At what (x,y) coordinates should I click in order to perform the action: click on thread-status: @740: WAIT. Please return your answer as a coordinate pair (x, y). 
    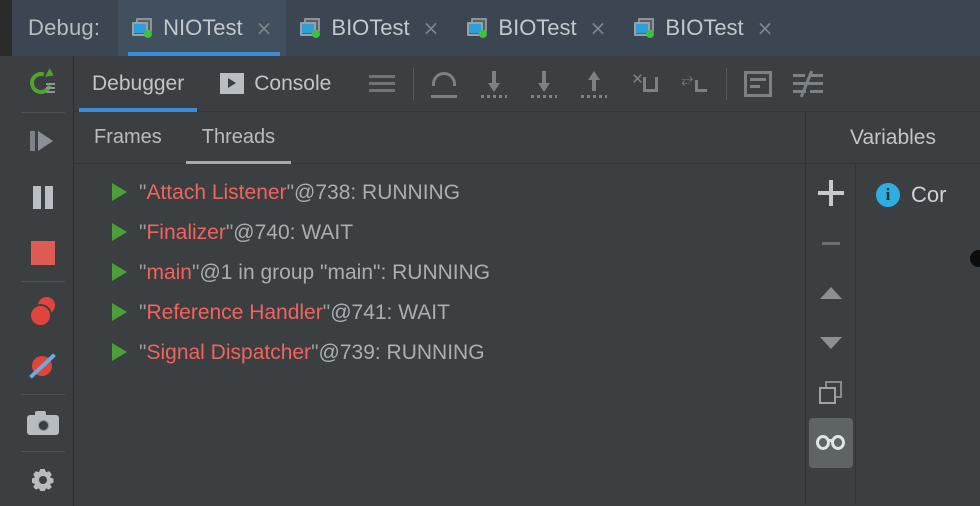
    Looking at the image, I should click on (293, 232).